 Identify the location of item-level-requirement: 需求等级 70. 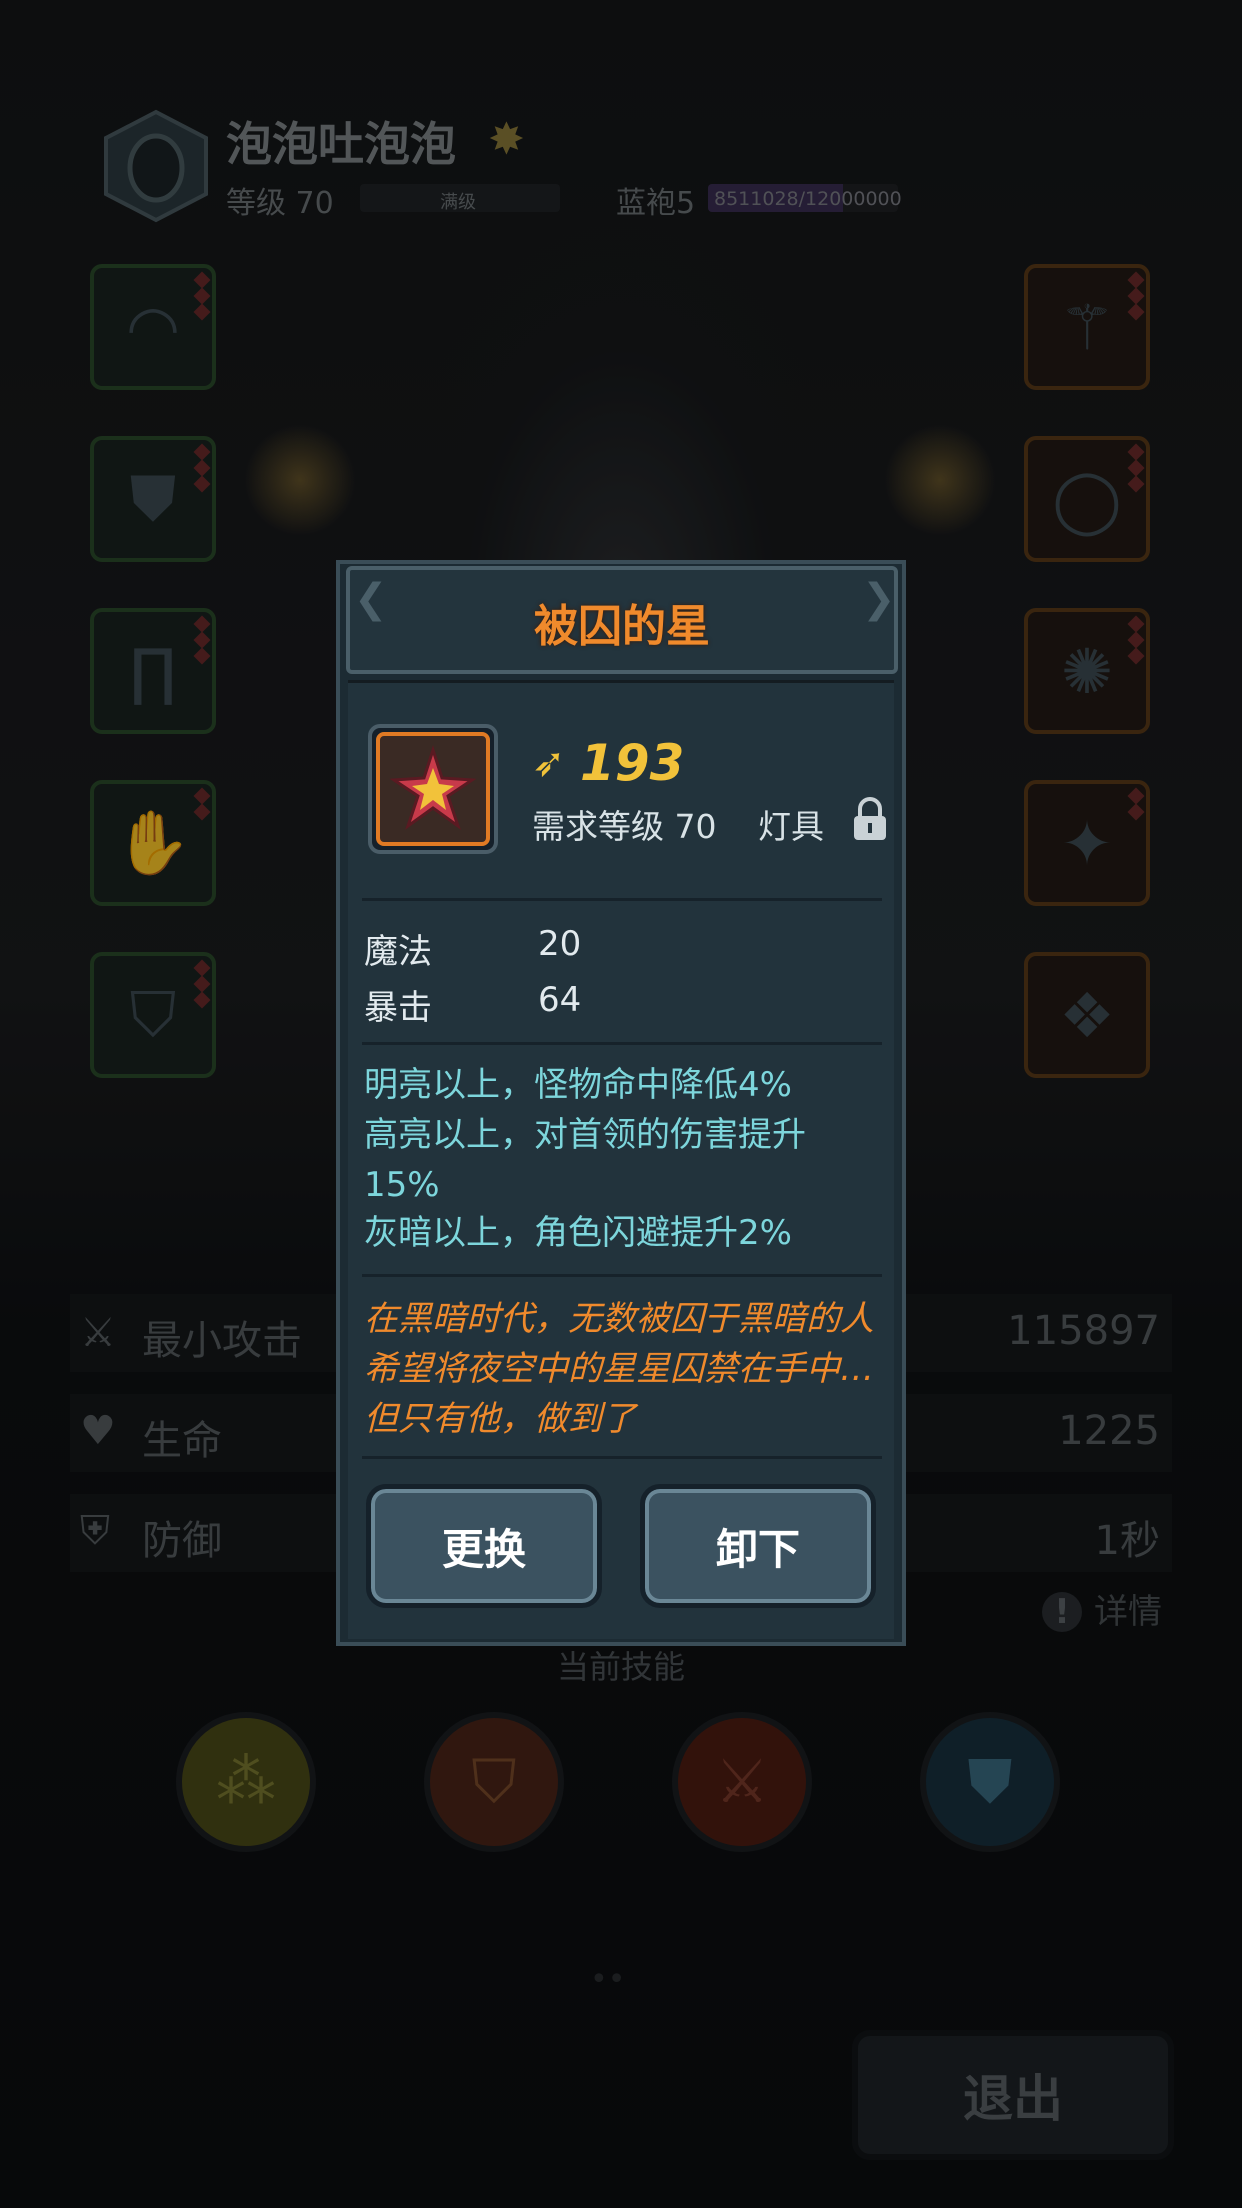
(624, 826).